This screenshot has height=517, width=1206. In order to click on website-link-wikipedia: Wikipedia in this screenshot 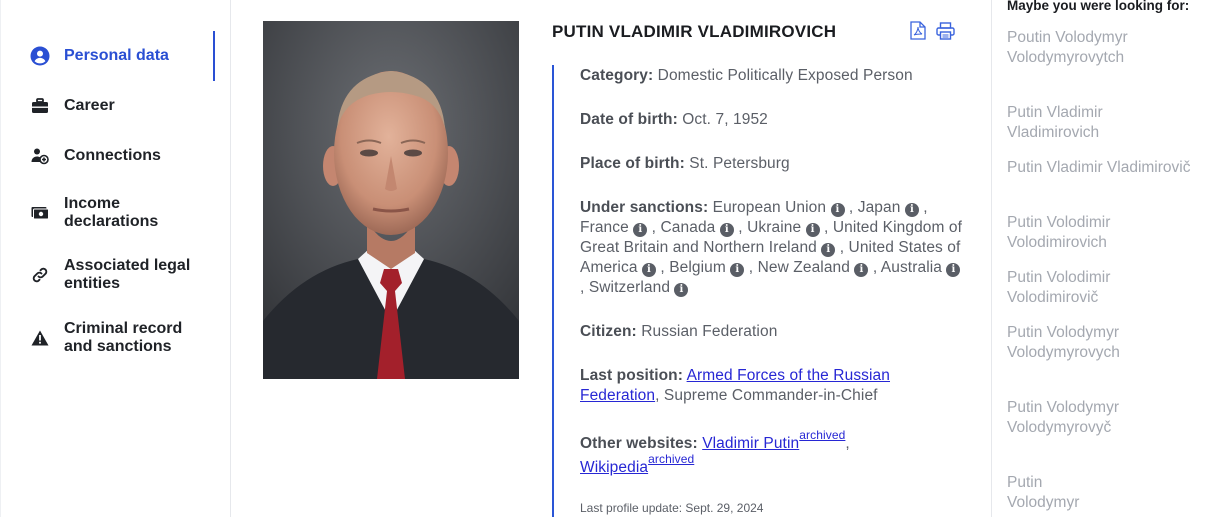, I will do `click(614, 467)`.